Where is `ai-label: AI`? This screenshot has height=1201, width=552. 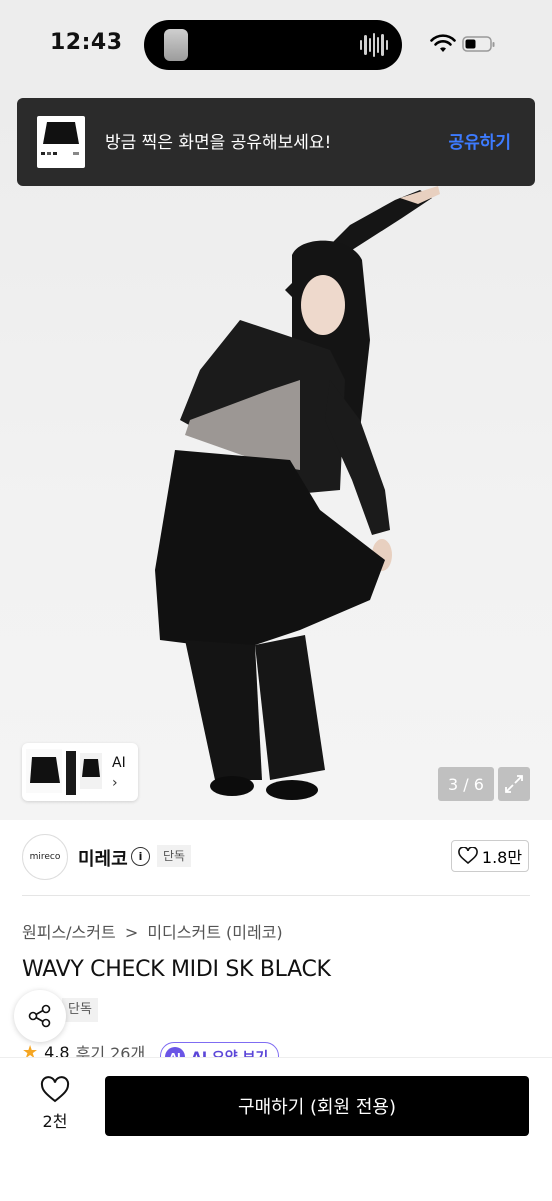 ai-label: AI is located at coordinates (119, 763).